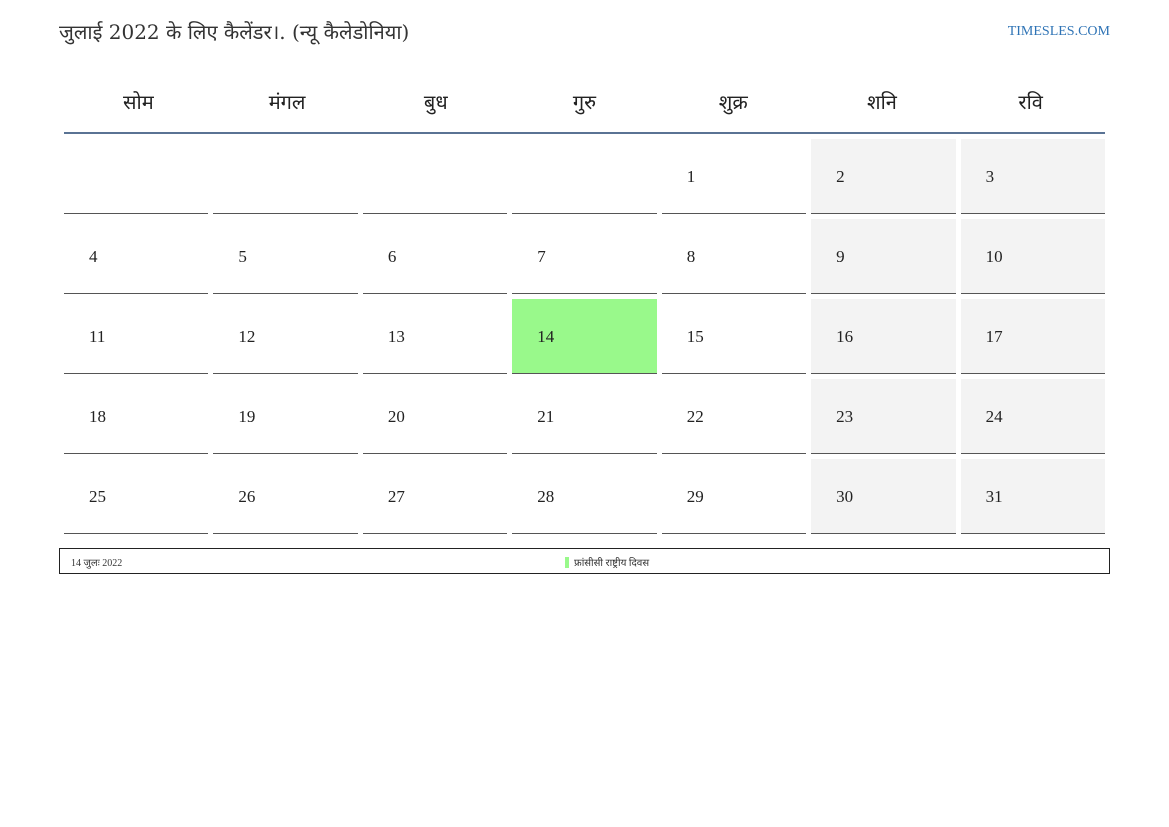 The image size is (1169, 827). I want to click on calendar-day-cell: 3, so click(1032, 176).